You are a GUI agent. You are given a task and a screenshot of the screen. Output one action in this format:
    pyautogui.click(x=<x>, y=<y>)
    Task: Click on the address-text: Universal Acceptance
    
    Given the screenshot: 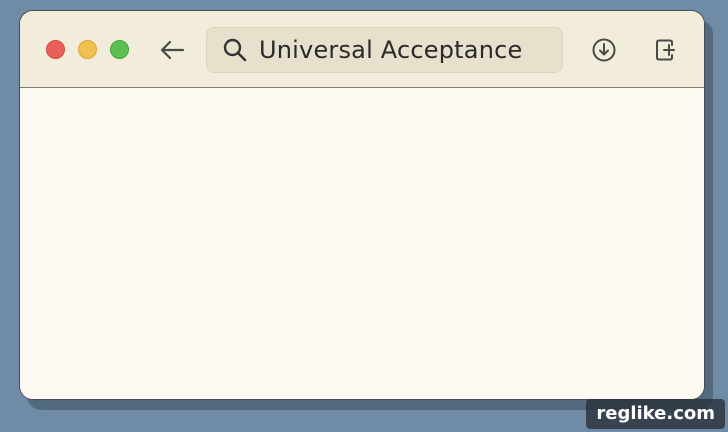 What is the action you would take?
    pyautogui.click(x=391, y=50)
    